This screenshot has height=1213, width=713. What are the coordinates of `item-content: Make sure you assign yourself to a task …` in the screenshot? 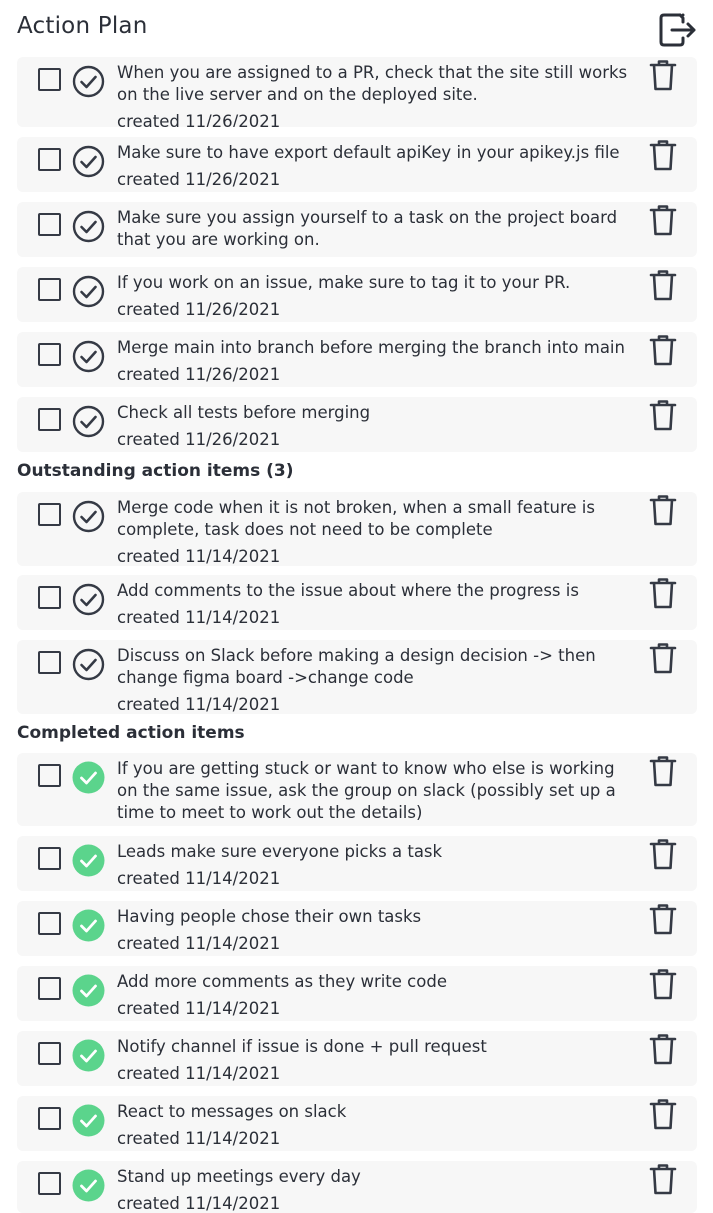 It's located at (377, 231).